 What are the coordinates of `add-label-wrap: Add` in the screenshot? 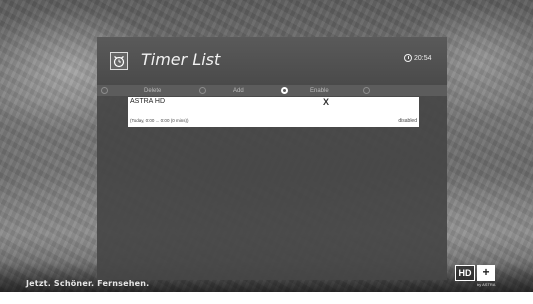 It's located at (238, 90).